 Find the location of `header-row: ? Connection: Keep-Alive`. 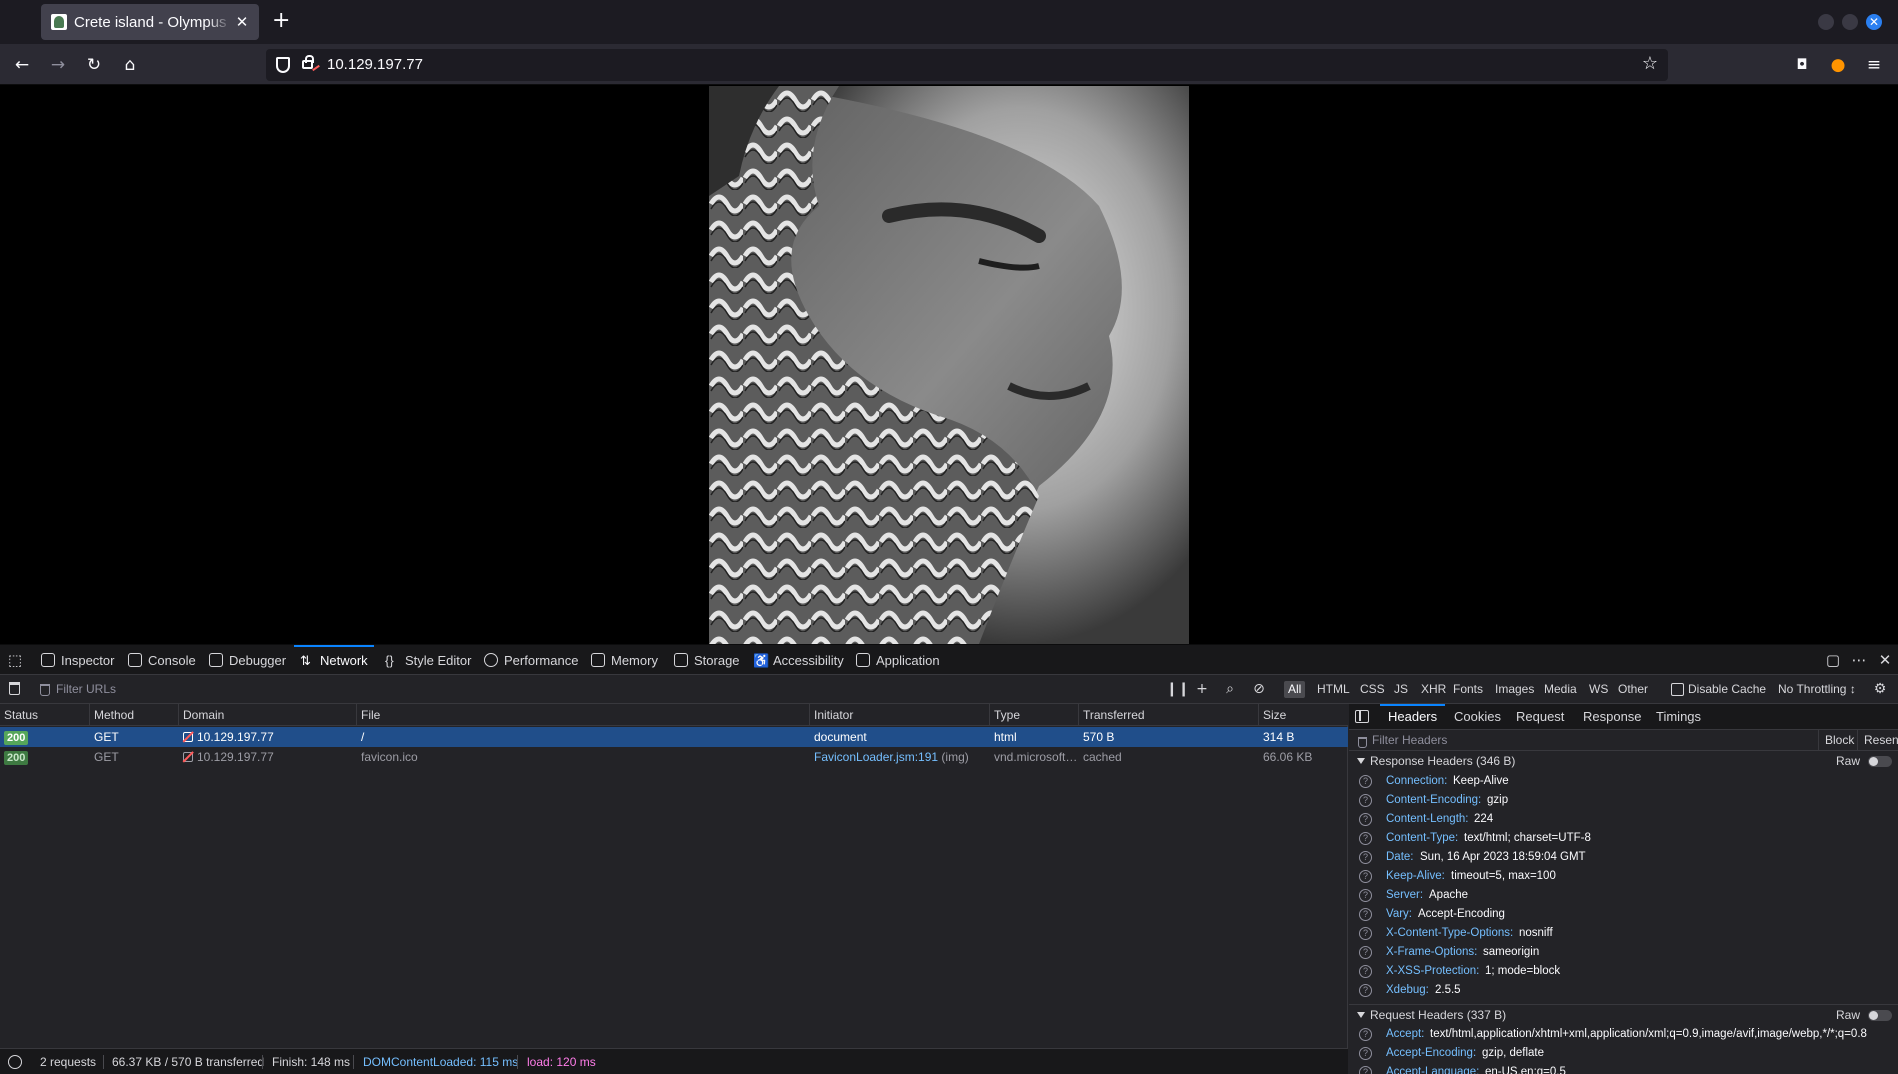

header-row: ? Connection: Keep-Alive is located at coordinates (1623, 781).